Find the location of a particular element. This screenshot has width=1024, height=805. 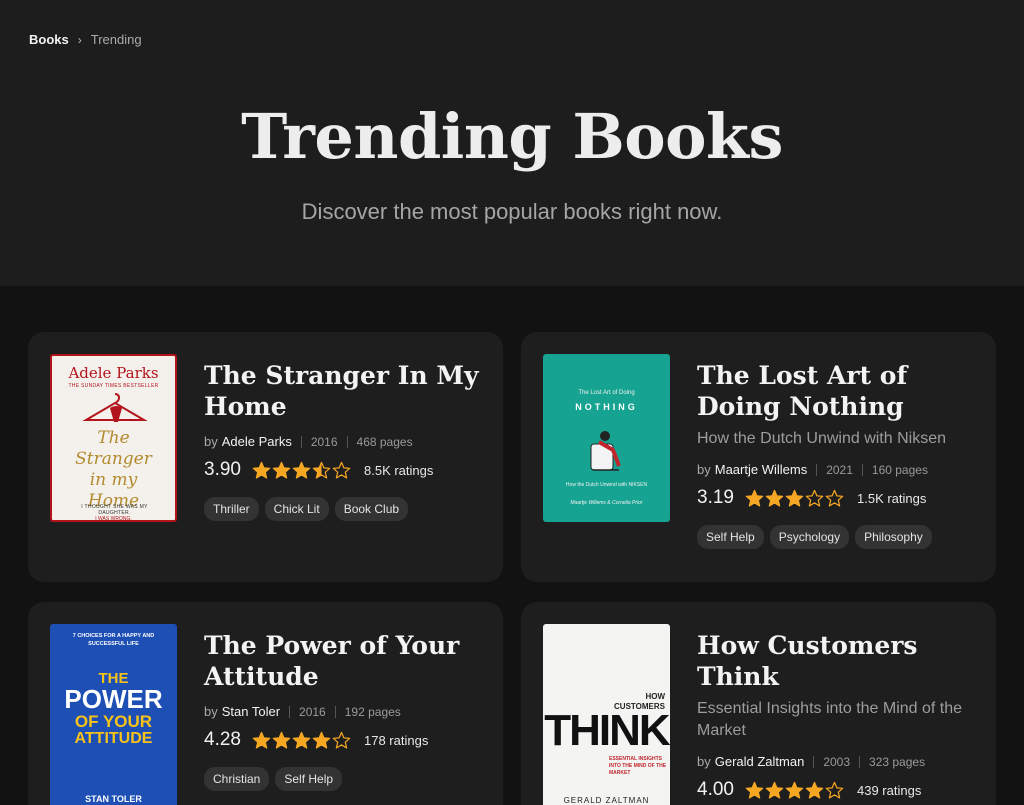

reading-person-icon is located at coordinates (605, 451).